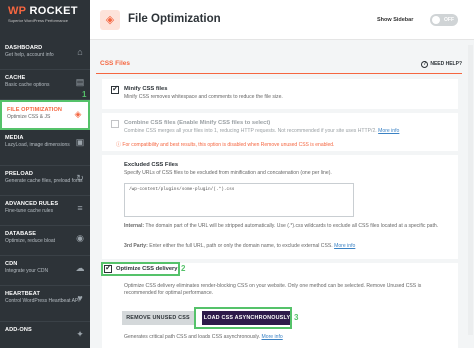 This screenshot has width=474, height=348. Describe the element at coordinates (24, 48) in the screenshot. I see `sidebar-item-title: DASHBOARD` at that location.